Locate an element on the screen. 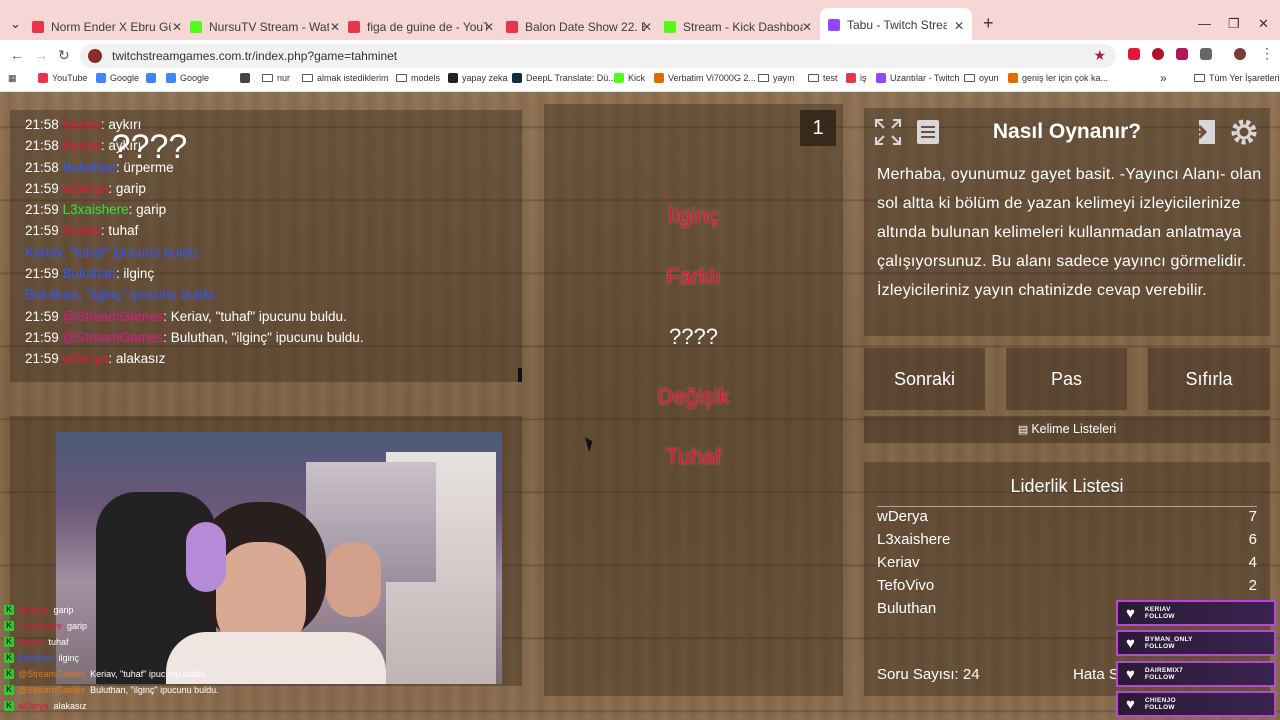 The image size is (1280, 720). bookmark-item: yayın is located at coordinates (776, 78).